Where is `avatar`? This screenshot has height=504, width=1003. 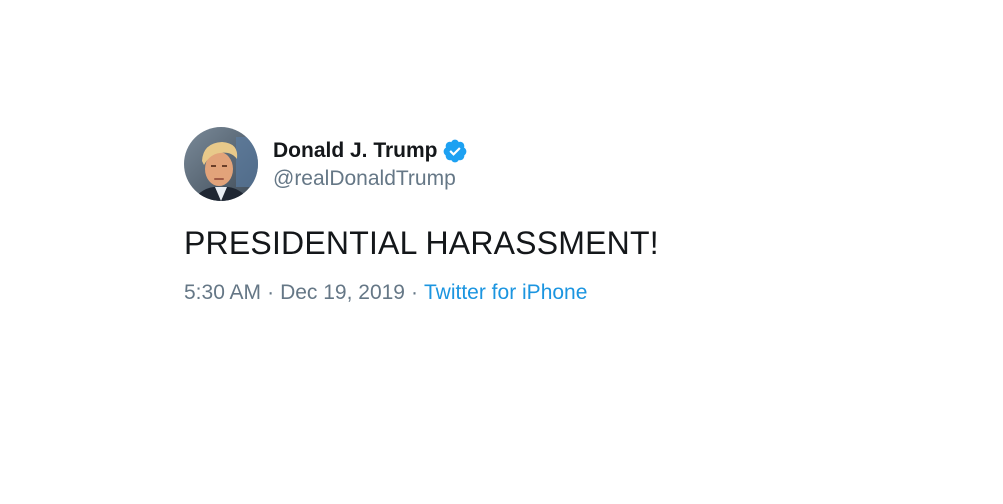 avatar is located at coordinates (221, 164).